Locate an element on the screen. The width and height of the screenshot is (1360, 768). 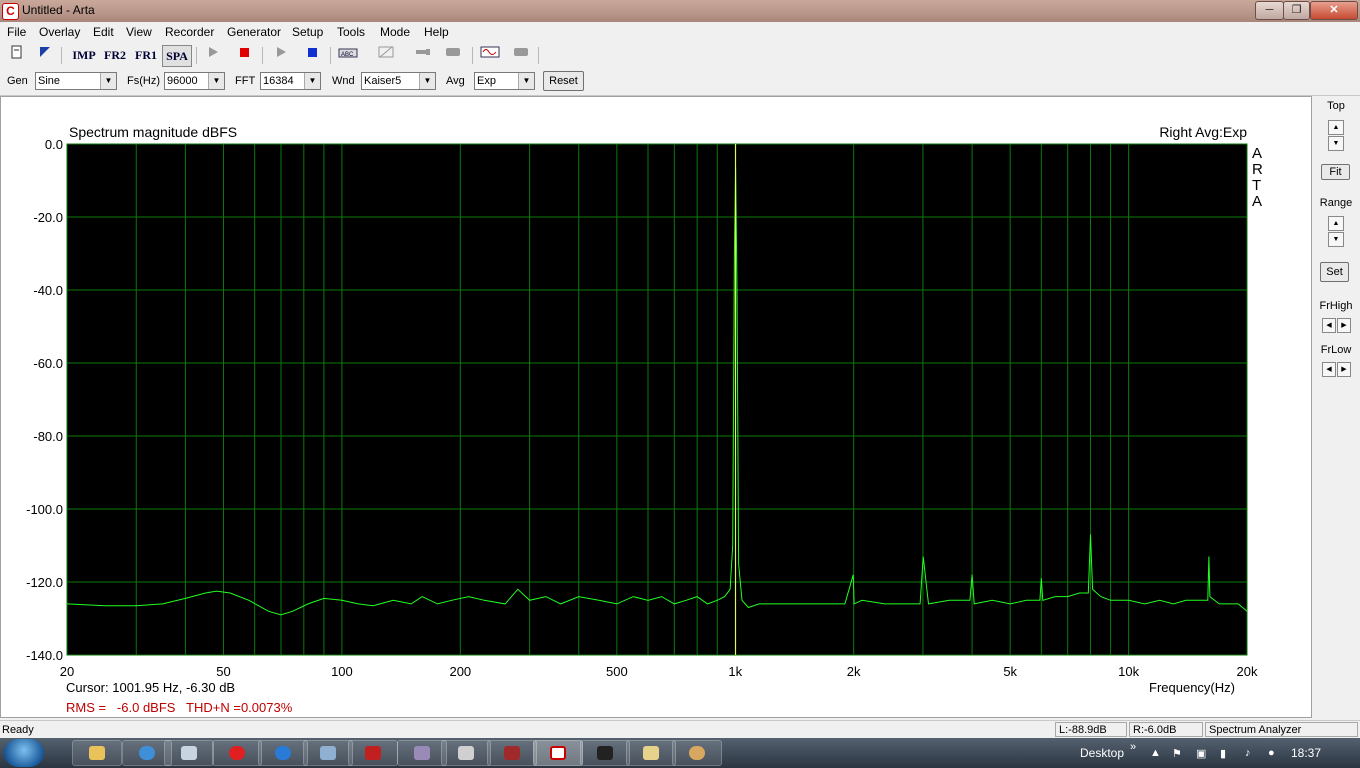
range-down-arrow-icon: ▼ is located at coordinates (1336, 239).